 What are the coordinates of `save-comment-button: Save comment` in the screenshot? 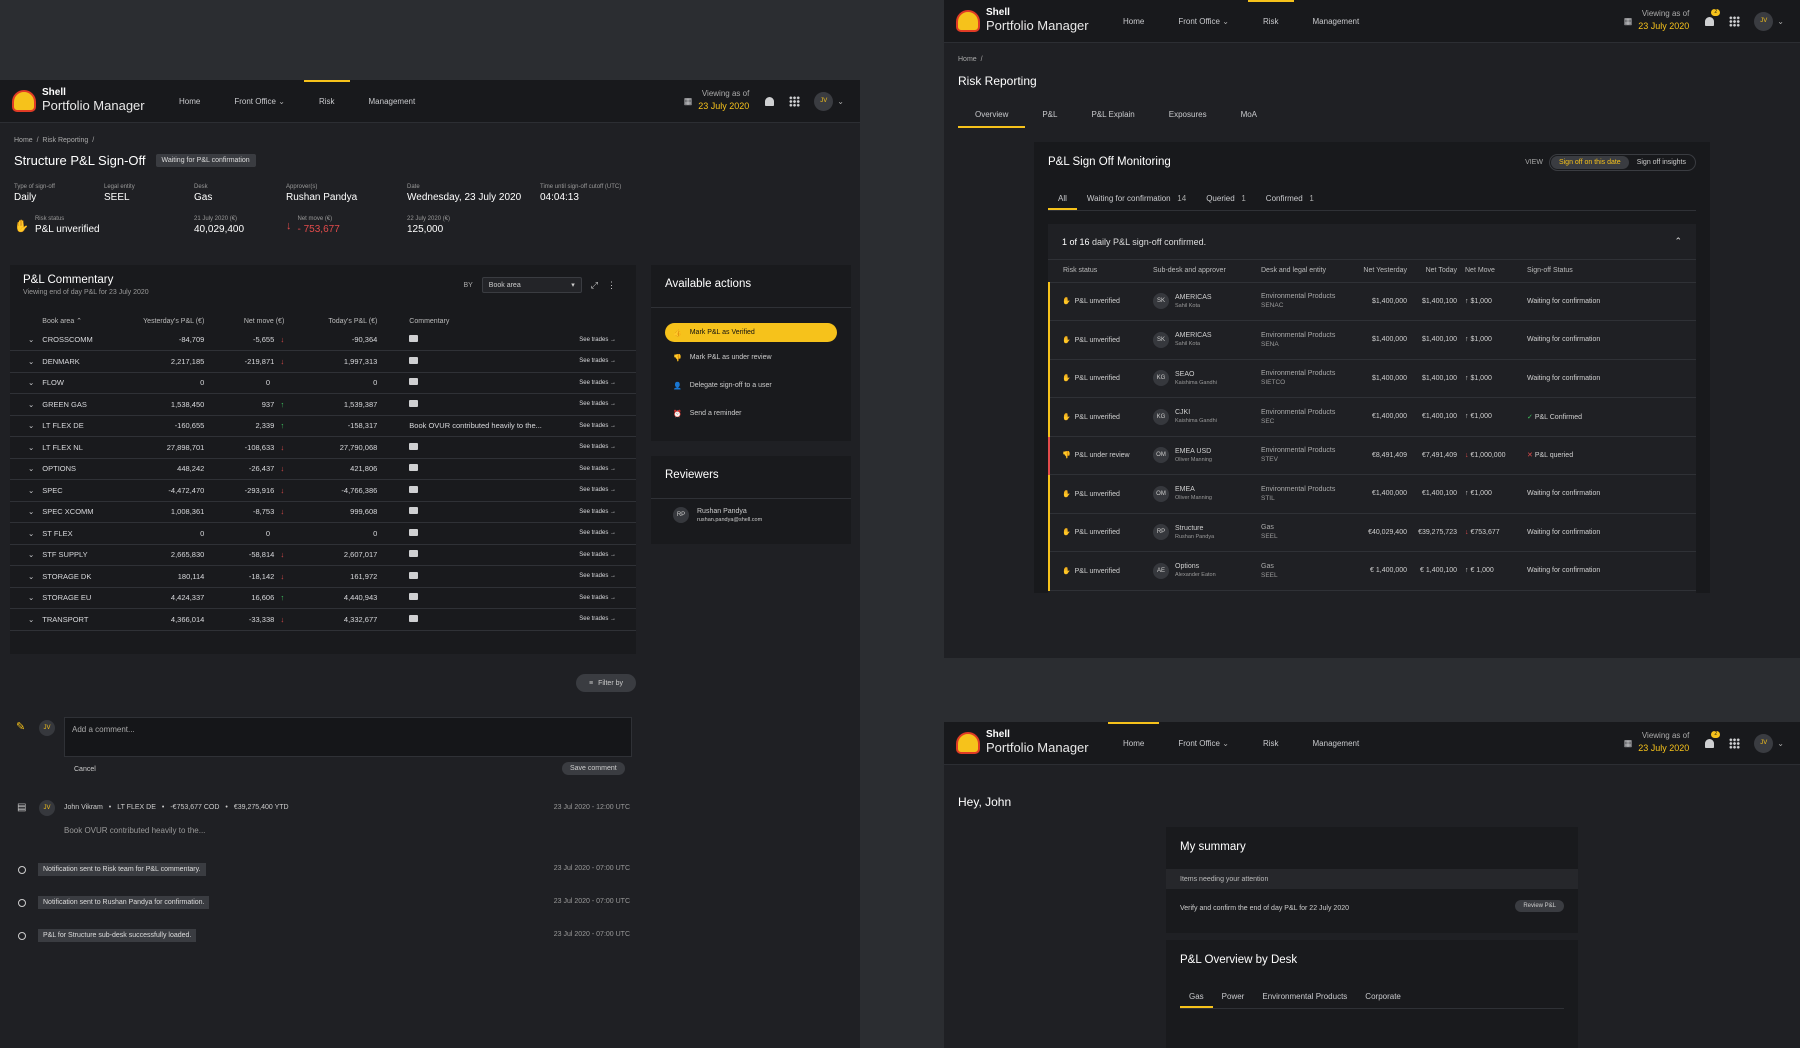 It's located at (593, 768).